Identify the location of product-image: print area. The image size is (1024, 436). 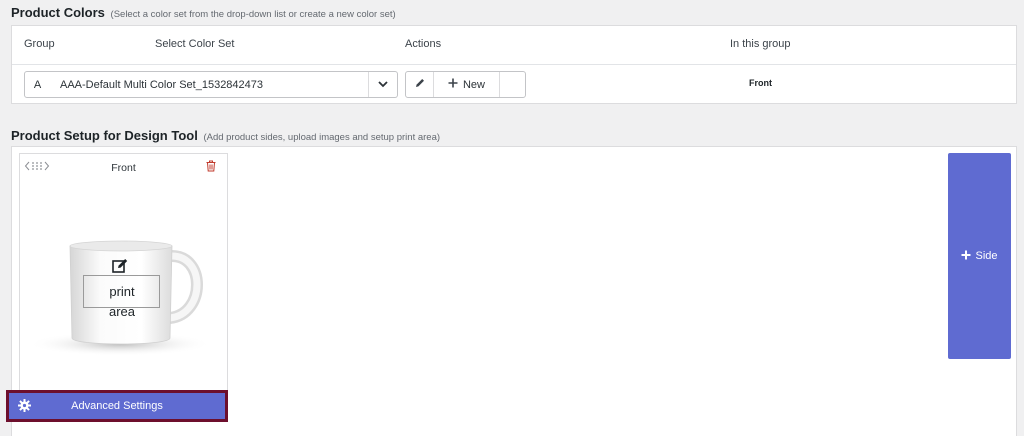
(124, 291).